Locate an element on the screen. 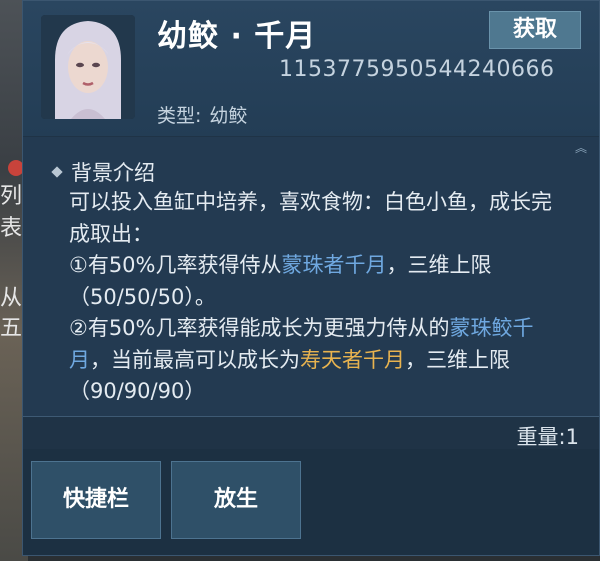 This screenshot has height=561, width=600. description-line: 可以投入鱼缸中培养，喜欢食物：白色小鱼，成长完成取出： is located at coordinates (310, 218).